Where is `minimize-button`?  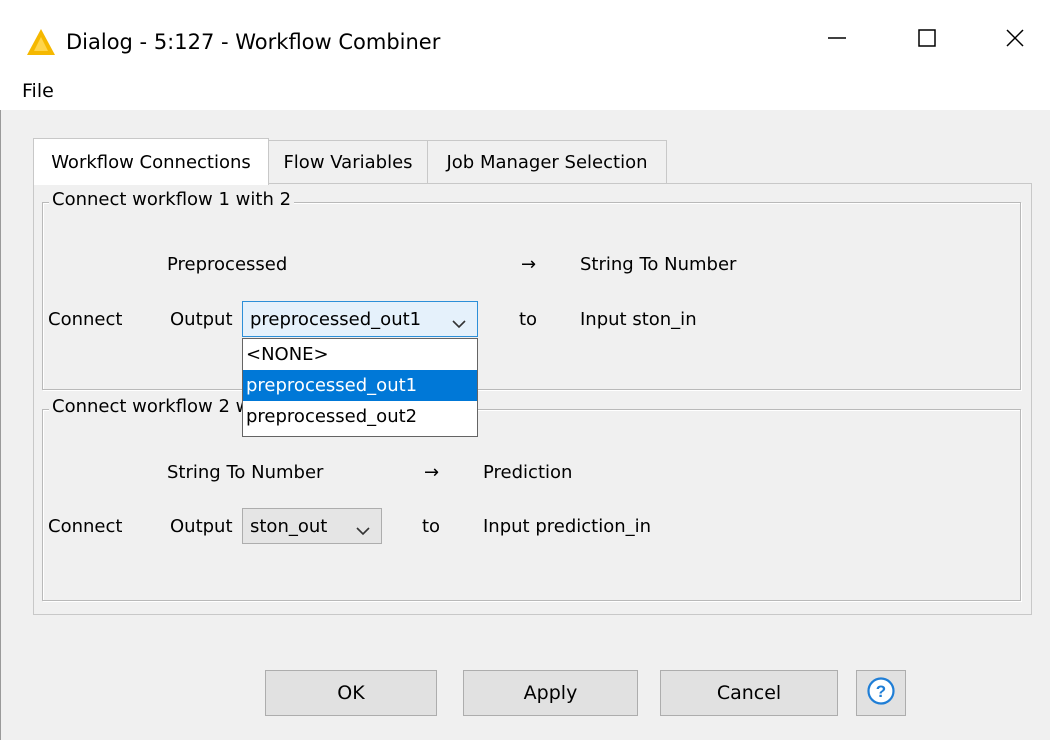
minimize-button is located at coordinates (837, 40).